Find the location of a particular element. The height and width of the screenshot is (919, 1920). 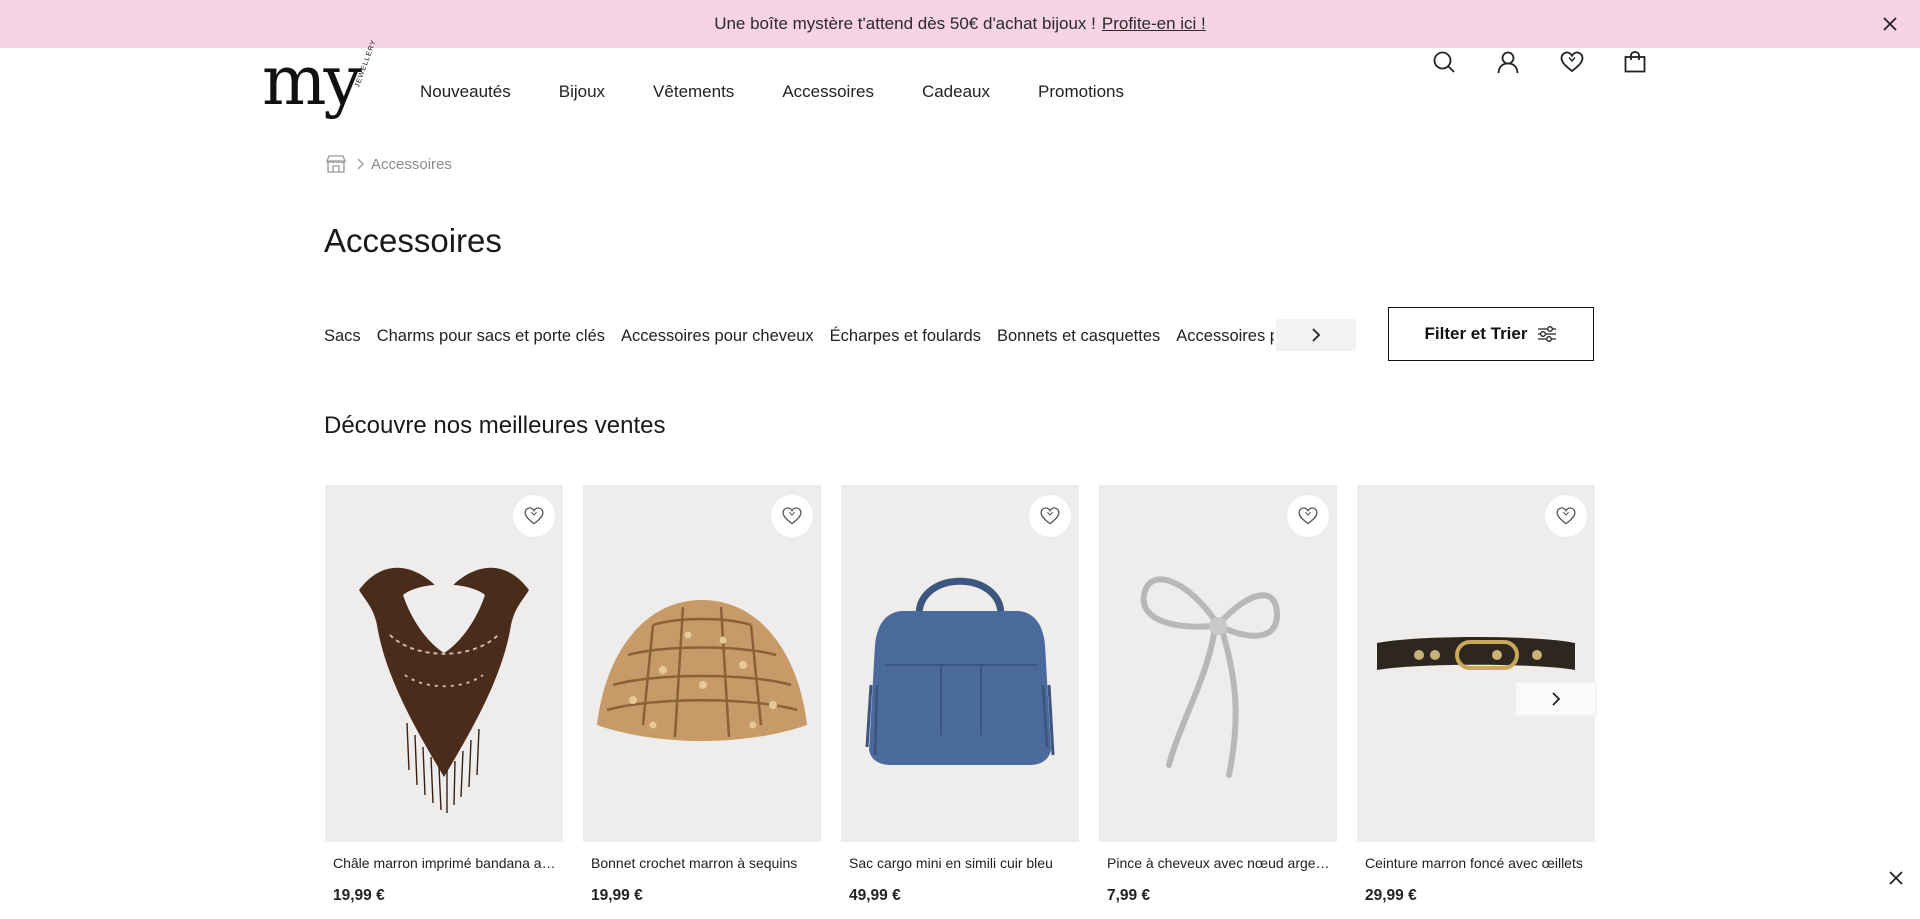

product-price: 7,99 € is located at coordinates (1129, 895).